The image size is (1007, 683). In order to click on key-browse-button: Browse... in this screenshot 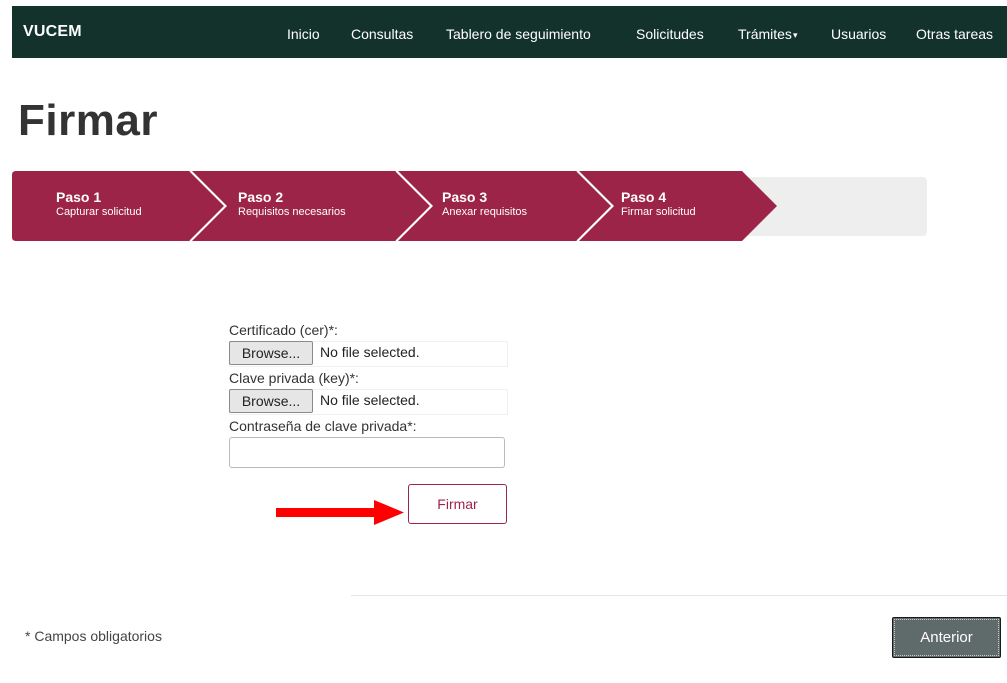, I will do `click(271, 401)`.